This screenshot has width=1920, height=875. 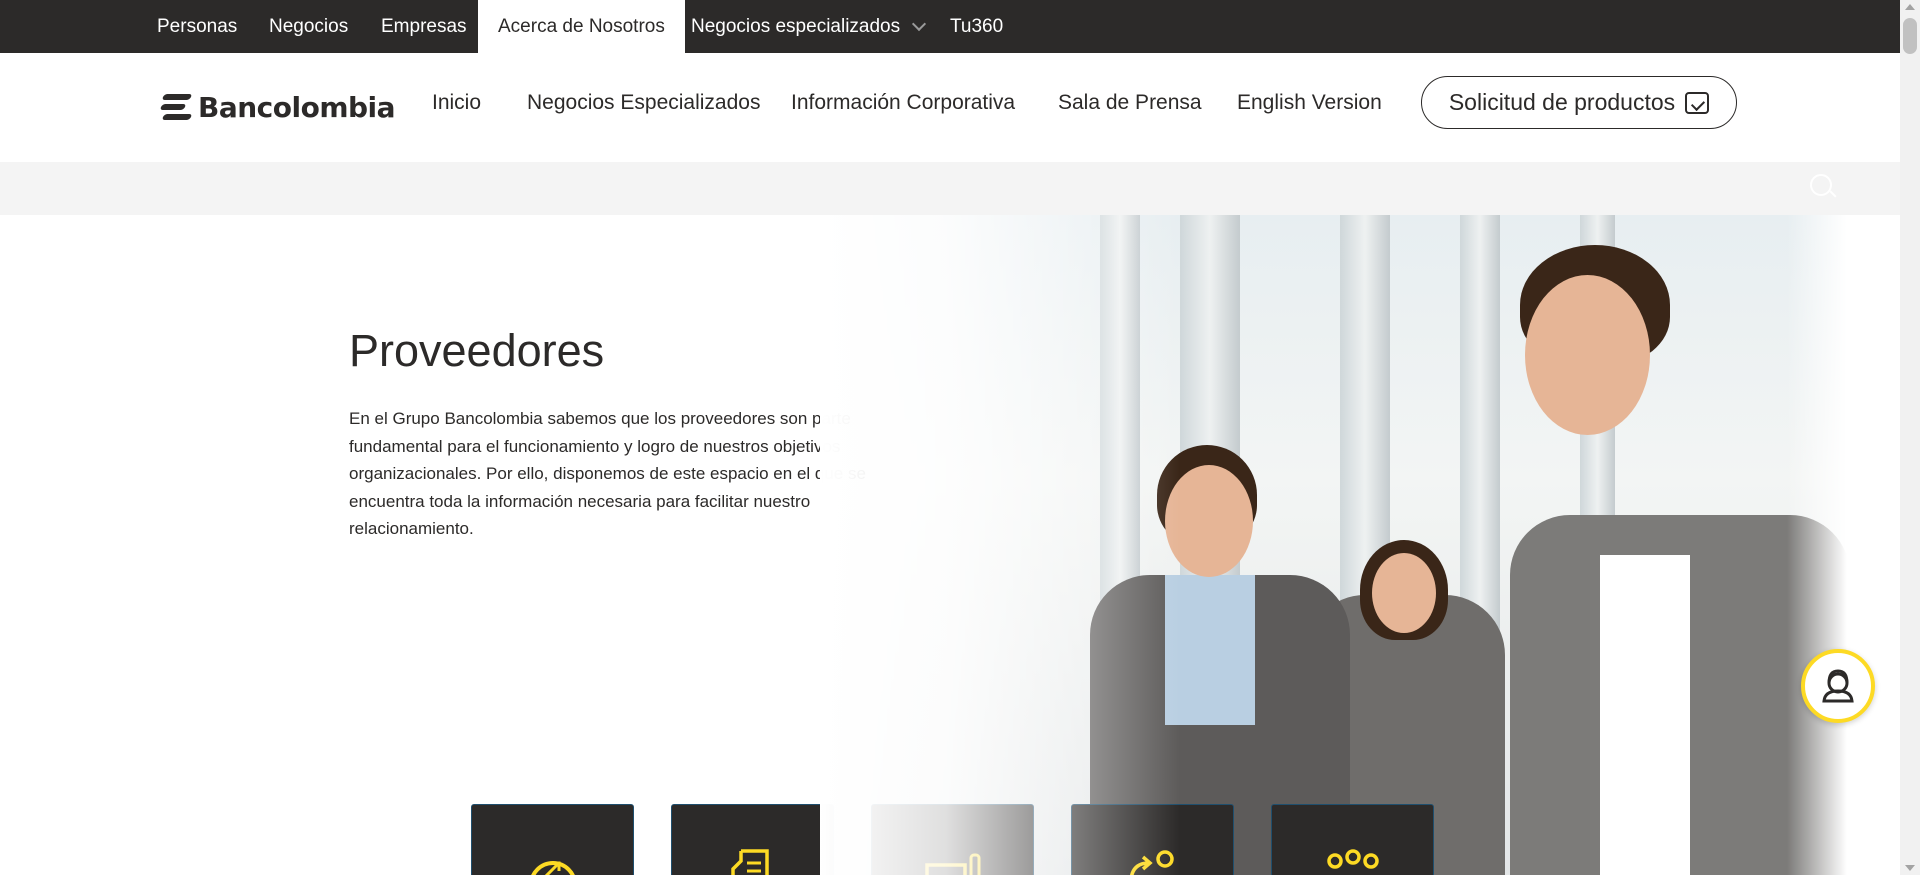 What do you see at coordinates (1910, 7) in the screenshot?
I see `scroll-up-icon` at bounding box center [1910, 7].